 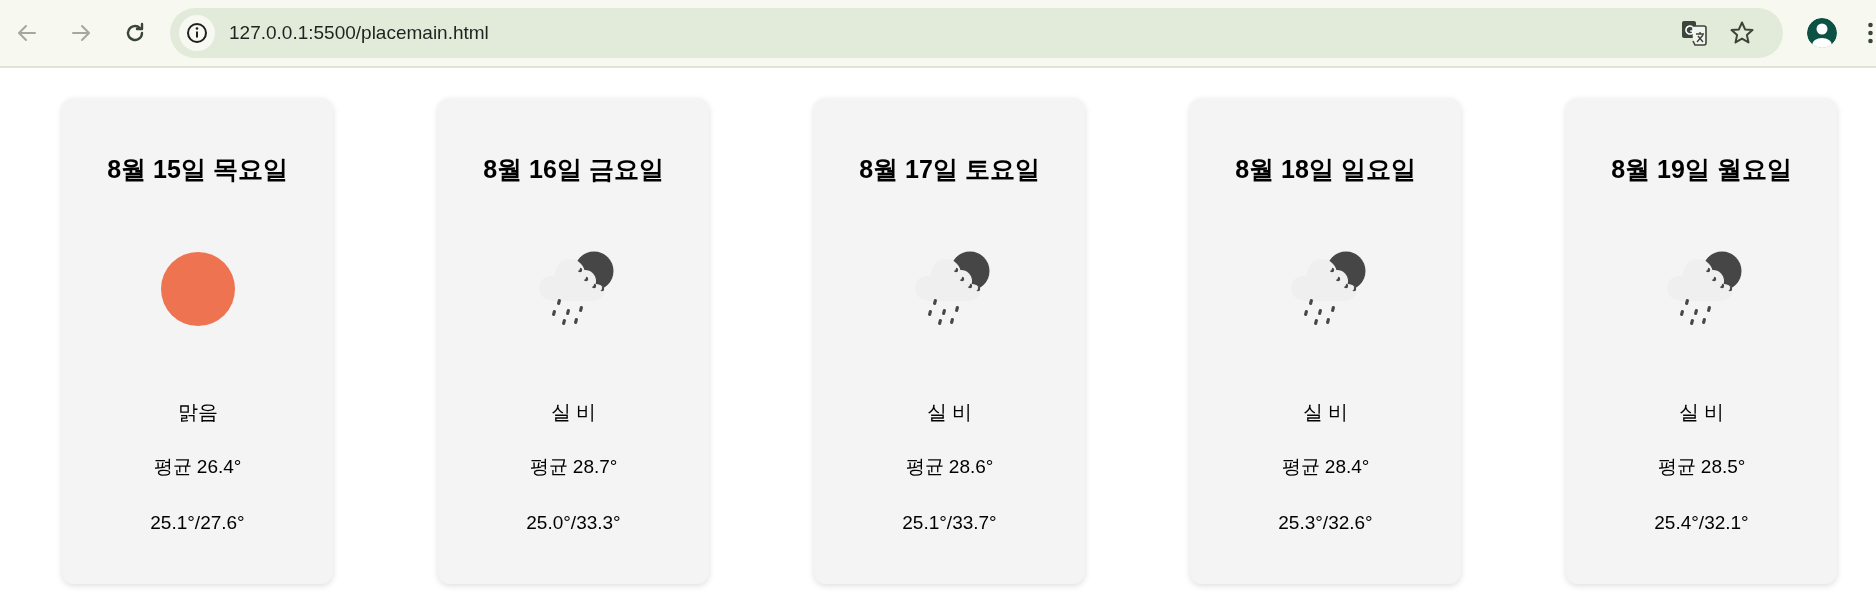 What do you see at coordinates (949, 467) in the screenshot?
I see `average-temperature: 평균 28.6°` at bounding box center [949, 467].